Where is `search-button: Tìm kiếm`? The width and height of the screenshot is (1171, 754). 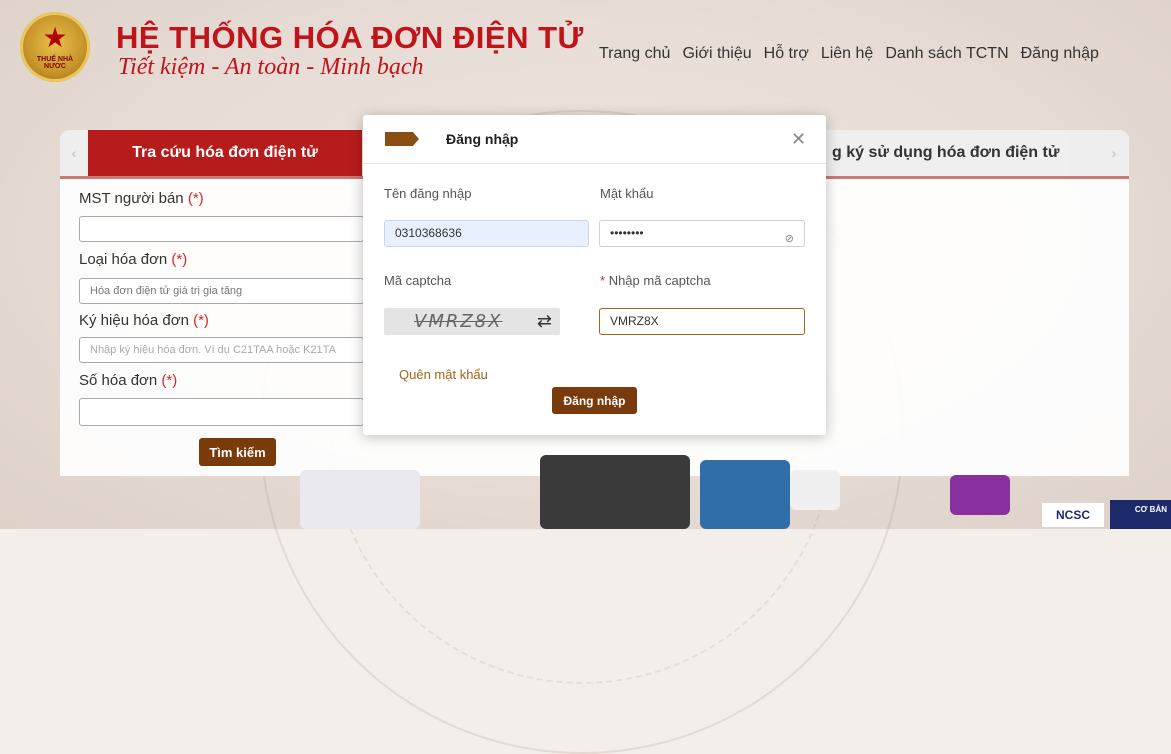
search-button: Tìm kiếm is located at coordinates (237, 452).